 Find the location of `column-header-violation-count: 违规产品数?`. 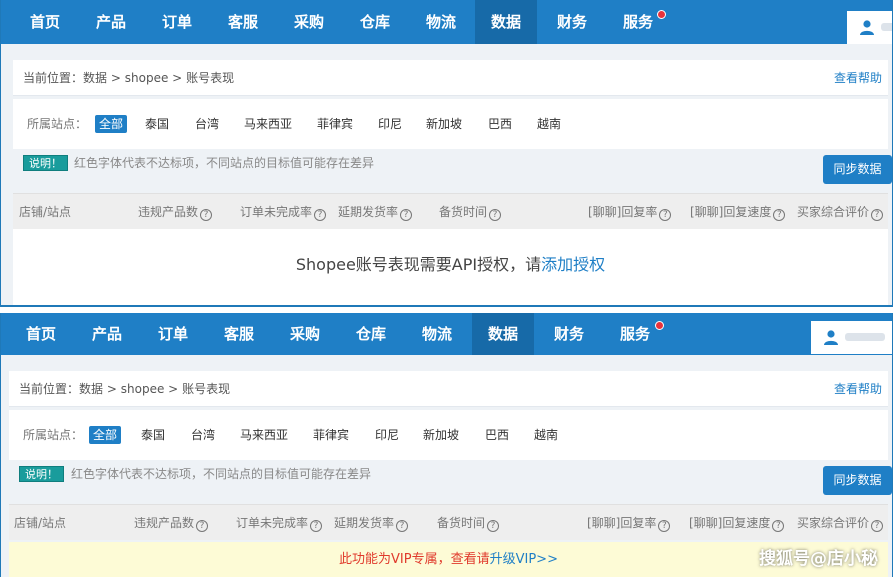

column-header-violation-count: 违规产品数? is located at coordinates (175, 212).